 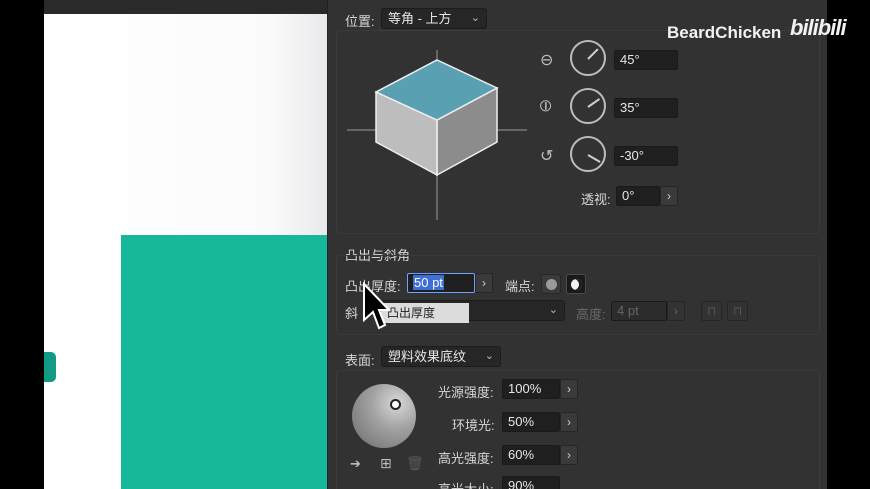 I want to click on extrude-depth-slider-button: ›, so click(x=484, y=283).